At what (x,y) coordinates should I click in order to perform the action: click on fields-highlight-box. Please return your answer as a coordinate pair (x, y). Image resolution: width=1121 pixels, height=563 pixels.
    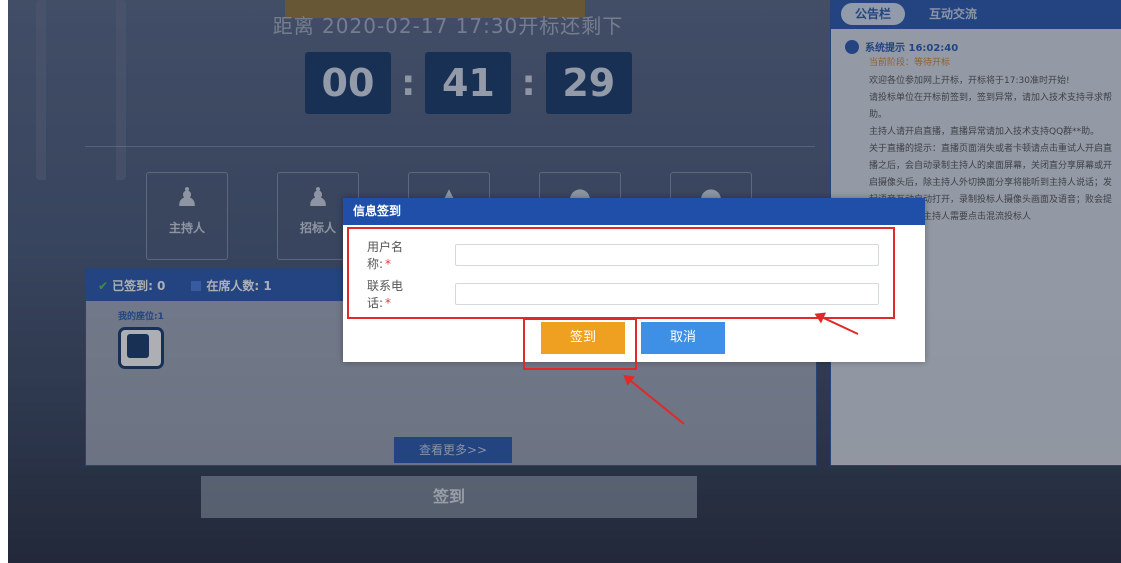
    Looking at the image, I should click on (621, 273).